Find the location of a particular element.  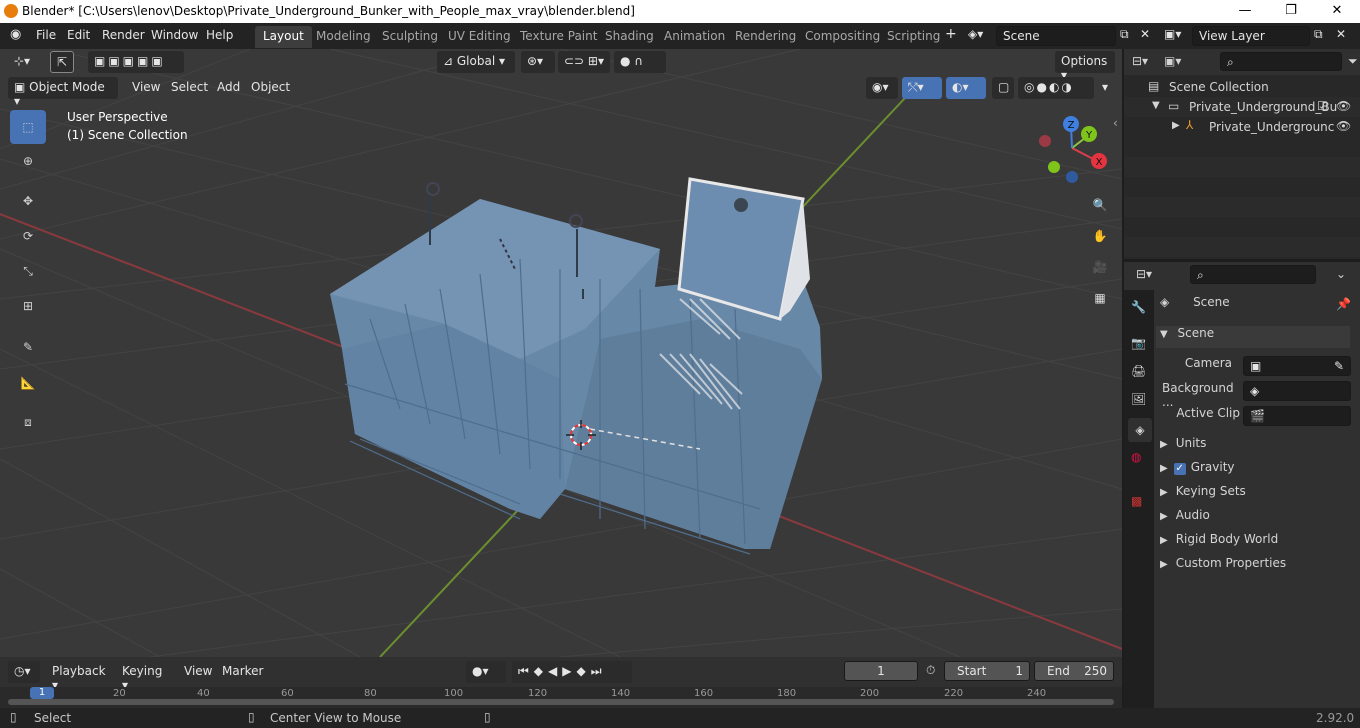

gravity-panel: ▶ ✓ Gravity is located at coordinates (1255, 471).